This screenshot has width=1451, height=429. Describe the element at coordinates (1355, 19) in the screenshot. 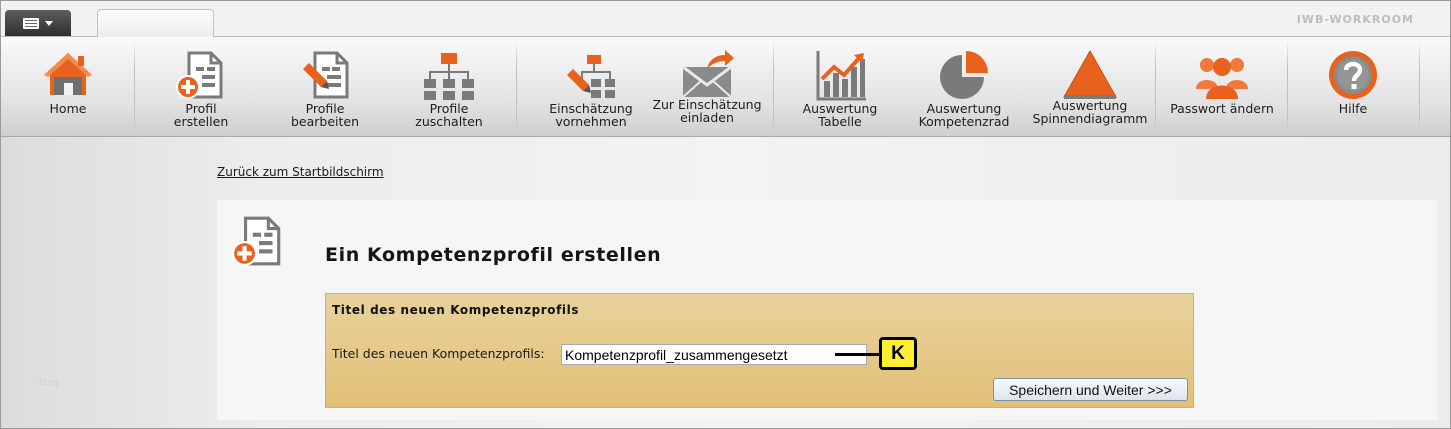

I see `brand-label: IWB-WORKROOM` at that location.